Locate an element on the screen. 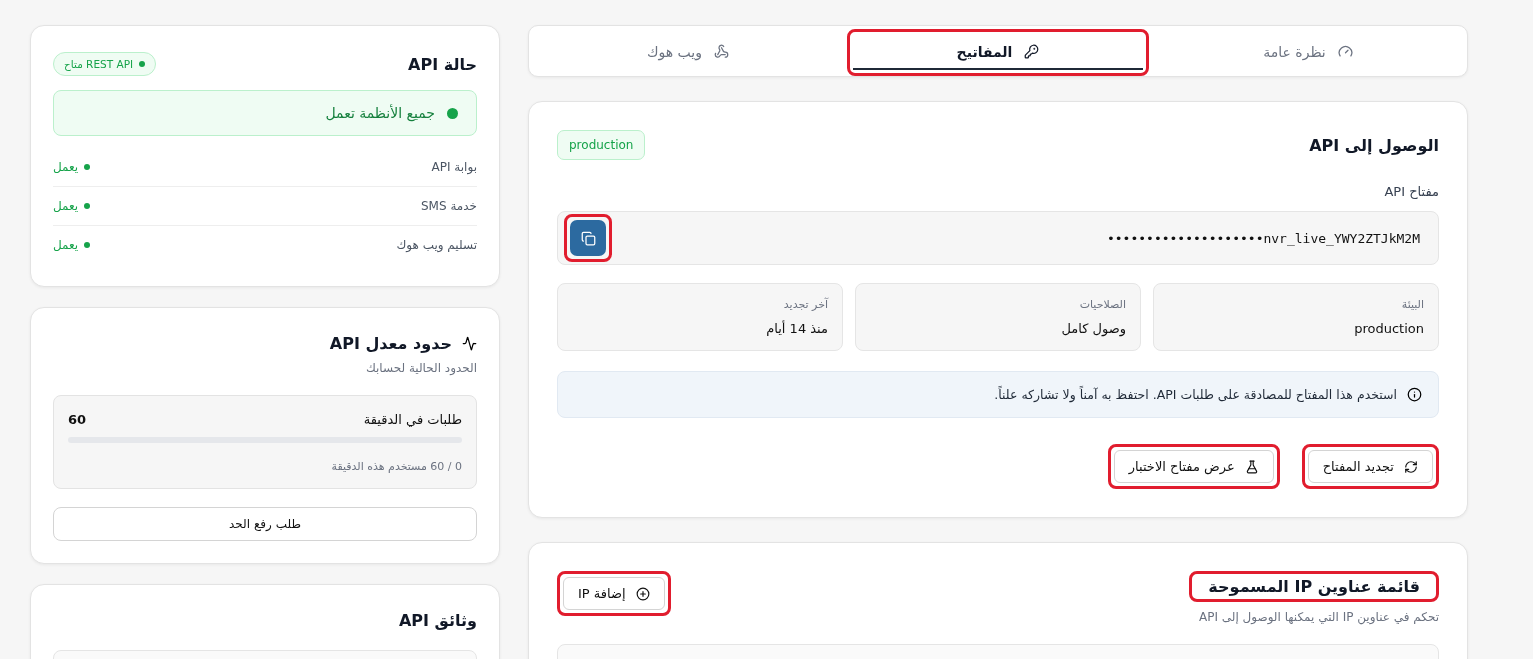 This screenshot has height=659, width=1533. copy-button is located at coordinates (588, 238).